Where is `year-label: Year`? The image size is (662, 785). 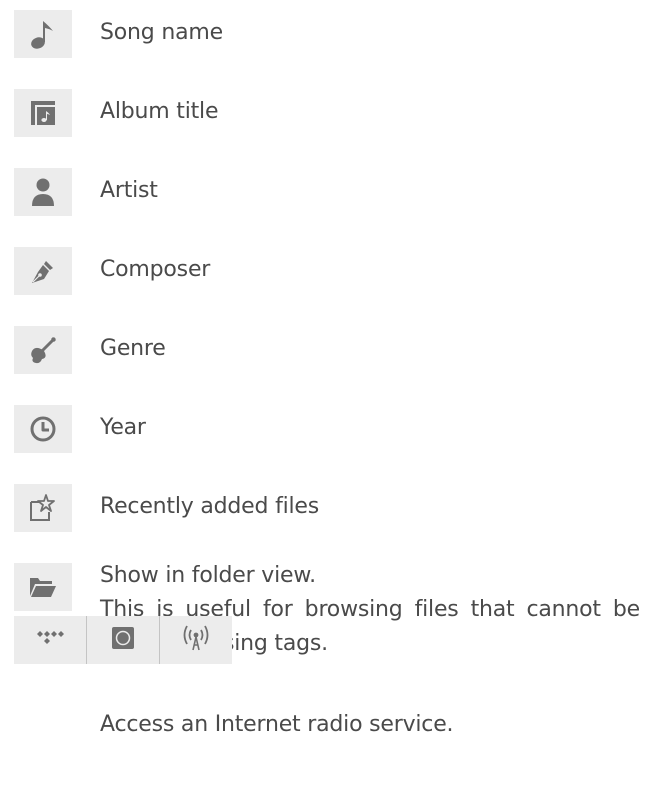
year-label: Year is located at coordinates (123, 427).